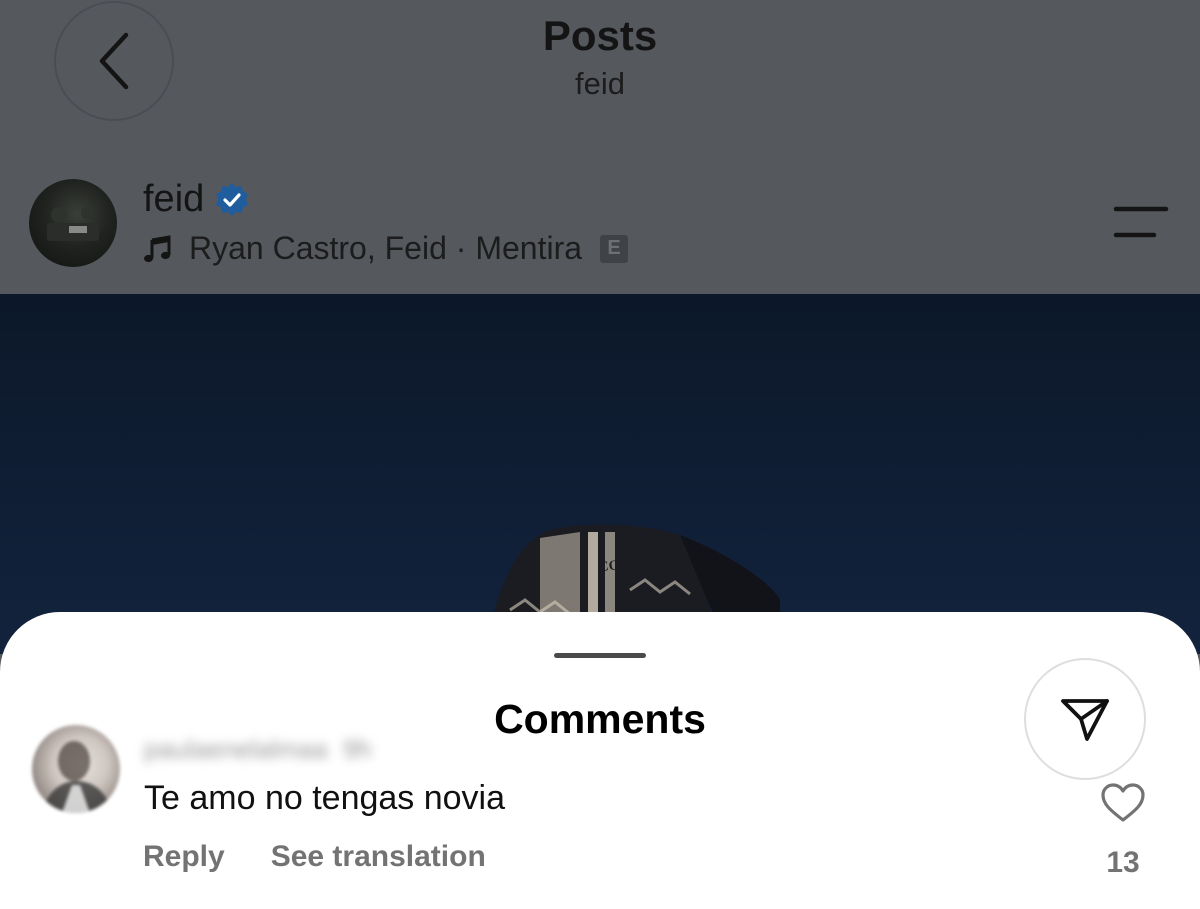 The image size is (1200, 909). What do you see at coordinates (1123, 862) in the screenshot?
I see `like-count: 13` at bounding box center [1123, 862].